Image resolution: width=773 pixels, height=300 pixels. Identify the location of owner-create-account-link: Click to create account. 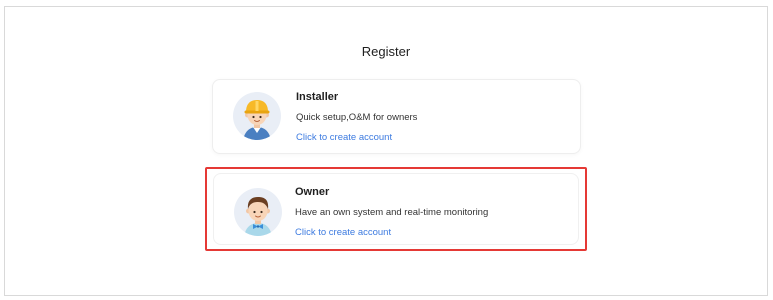
(391, 233).